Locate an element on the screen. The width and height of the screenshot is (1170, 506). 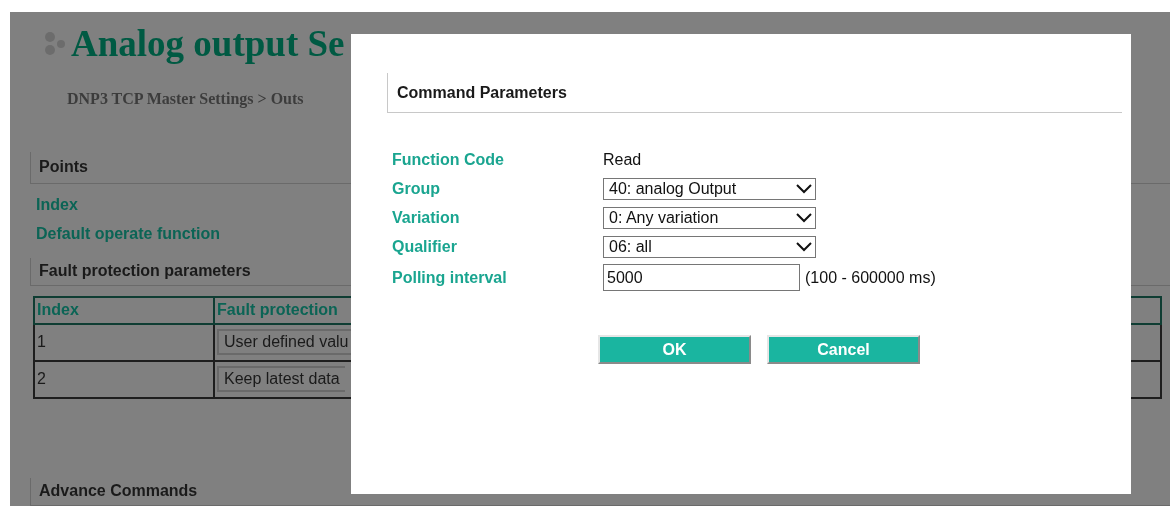
input-field: 5000 is located at coordinates (701, 277).